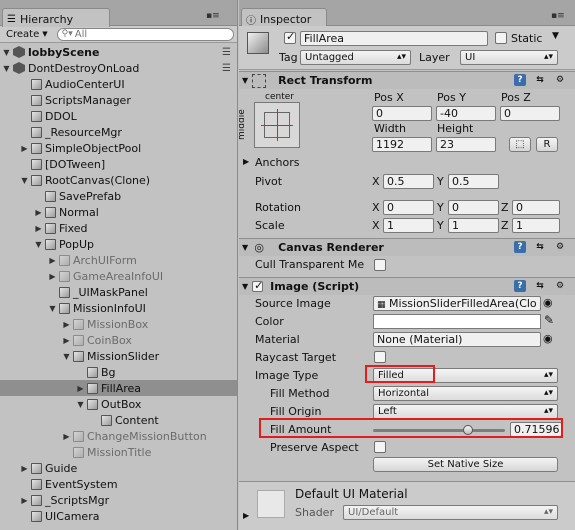  What do you see at coordinates (466, 113) in the screenshot?
I see `pos-y-field: -40` at bounding box center [466, 113].